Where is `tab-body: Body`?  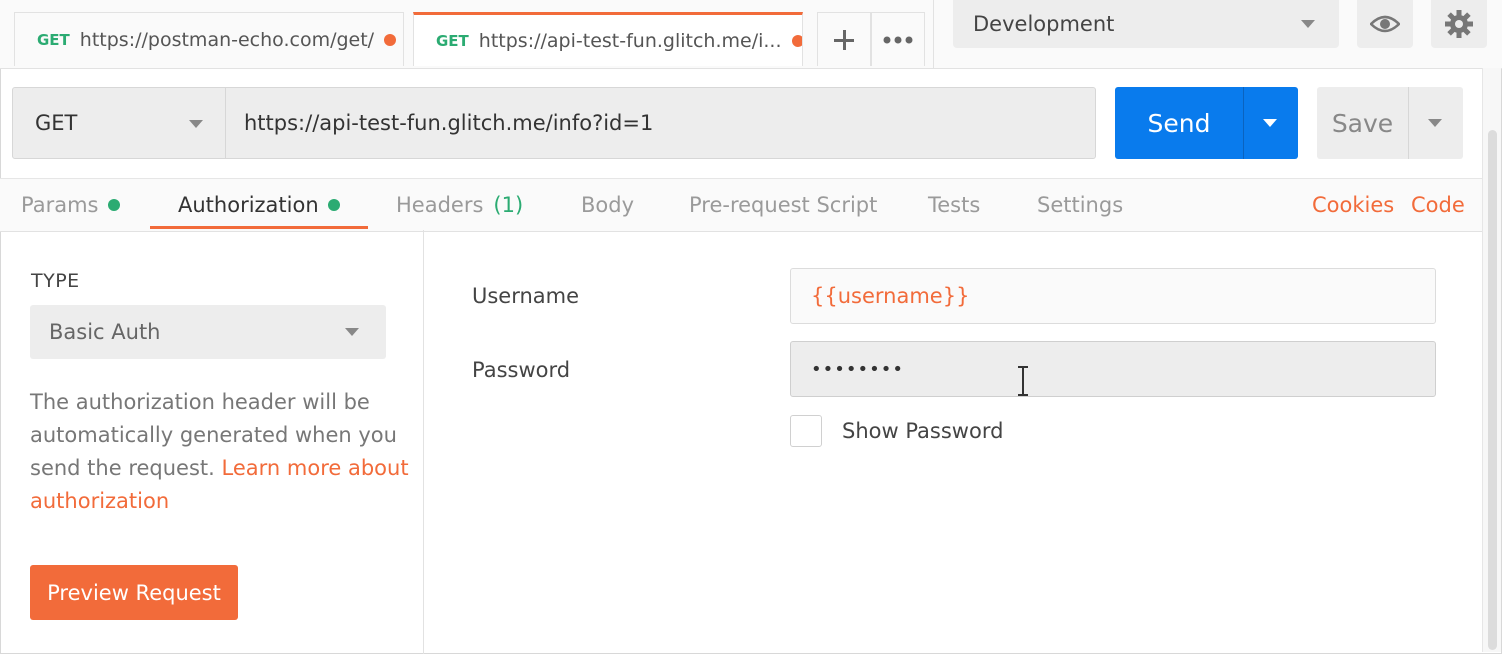
tab-body: Body is located at coordinates (607, 205).